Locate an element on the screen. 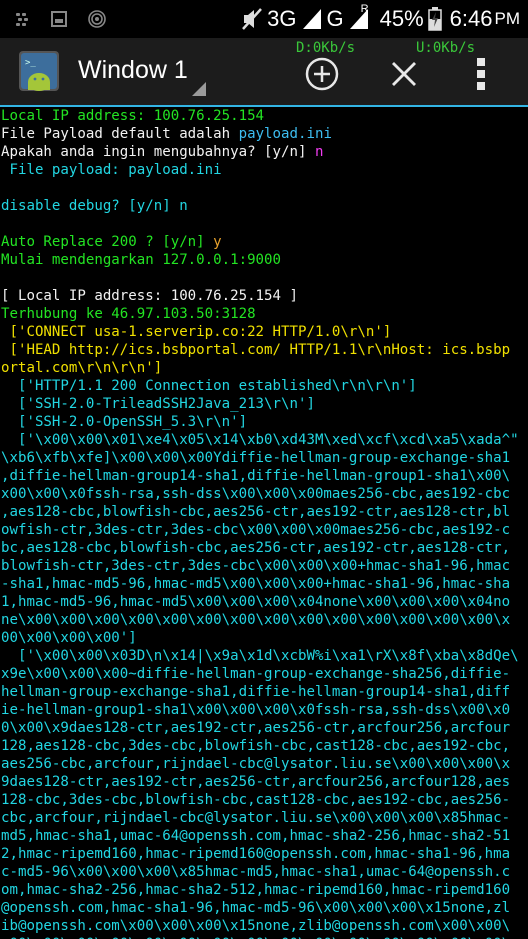 This screenshot has height=939, width=528. terminal-line-input: n is located at coordinates (319, 152).